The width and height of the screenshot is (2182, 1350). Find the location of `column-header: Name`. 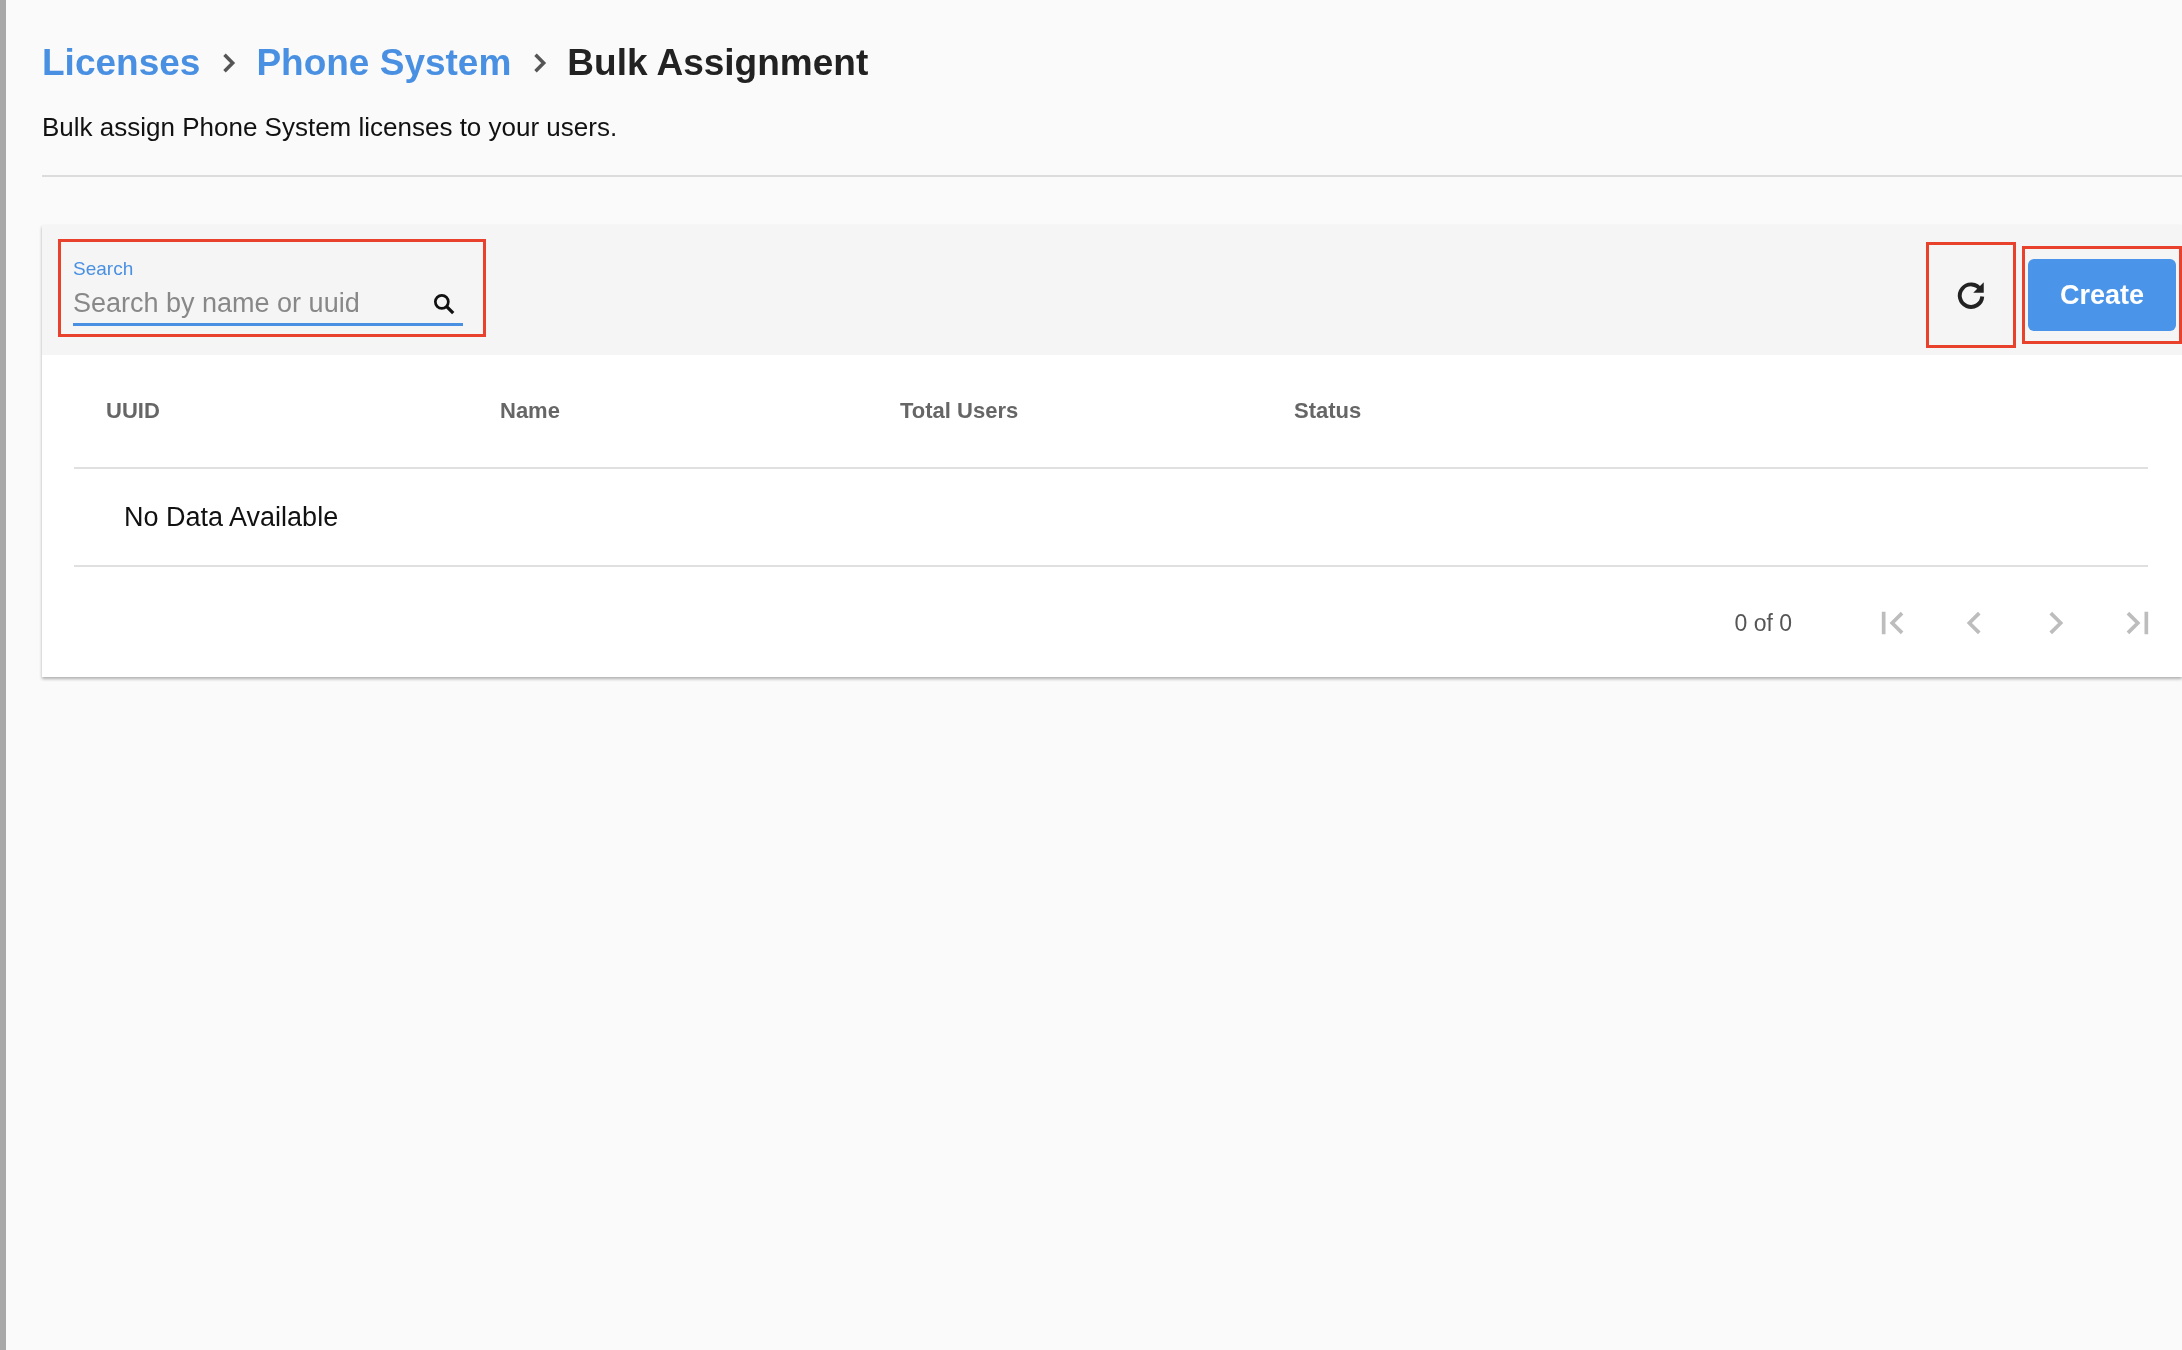

column-header: Name is located at coordinates (530, 411).